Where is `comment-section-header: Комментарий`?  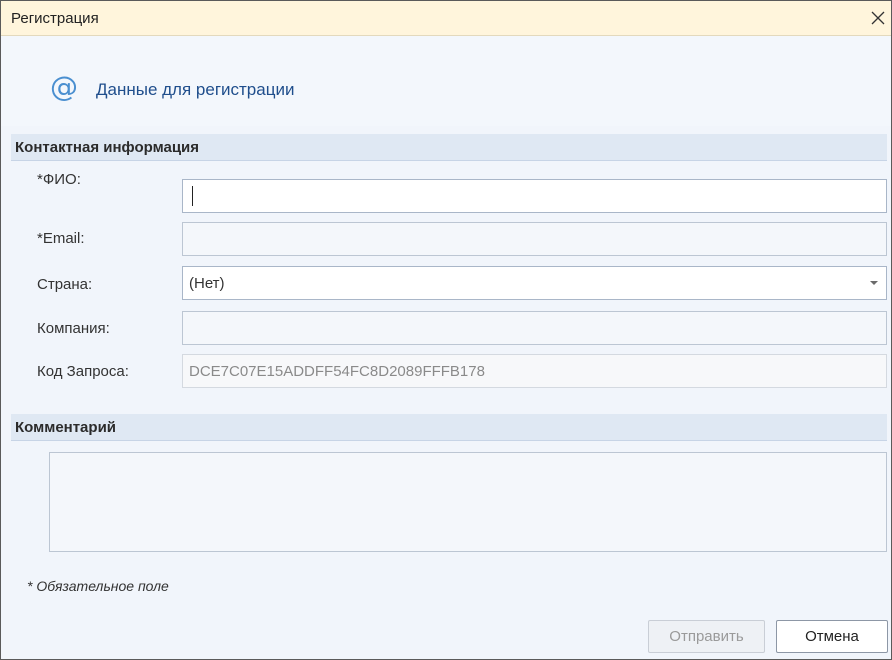
comment-section-header: Комментарий is located at coordinates (449, 427).